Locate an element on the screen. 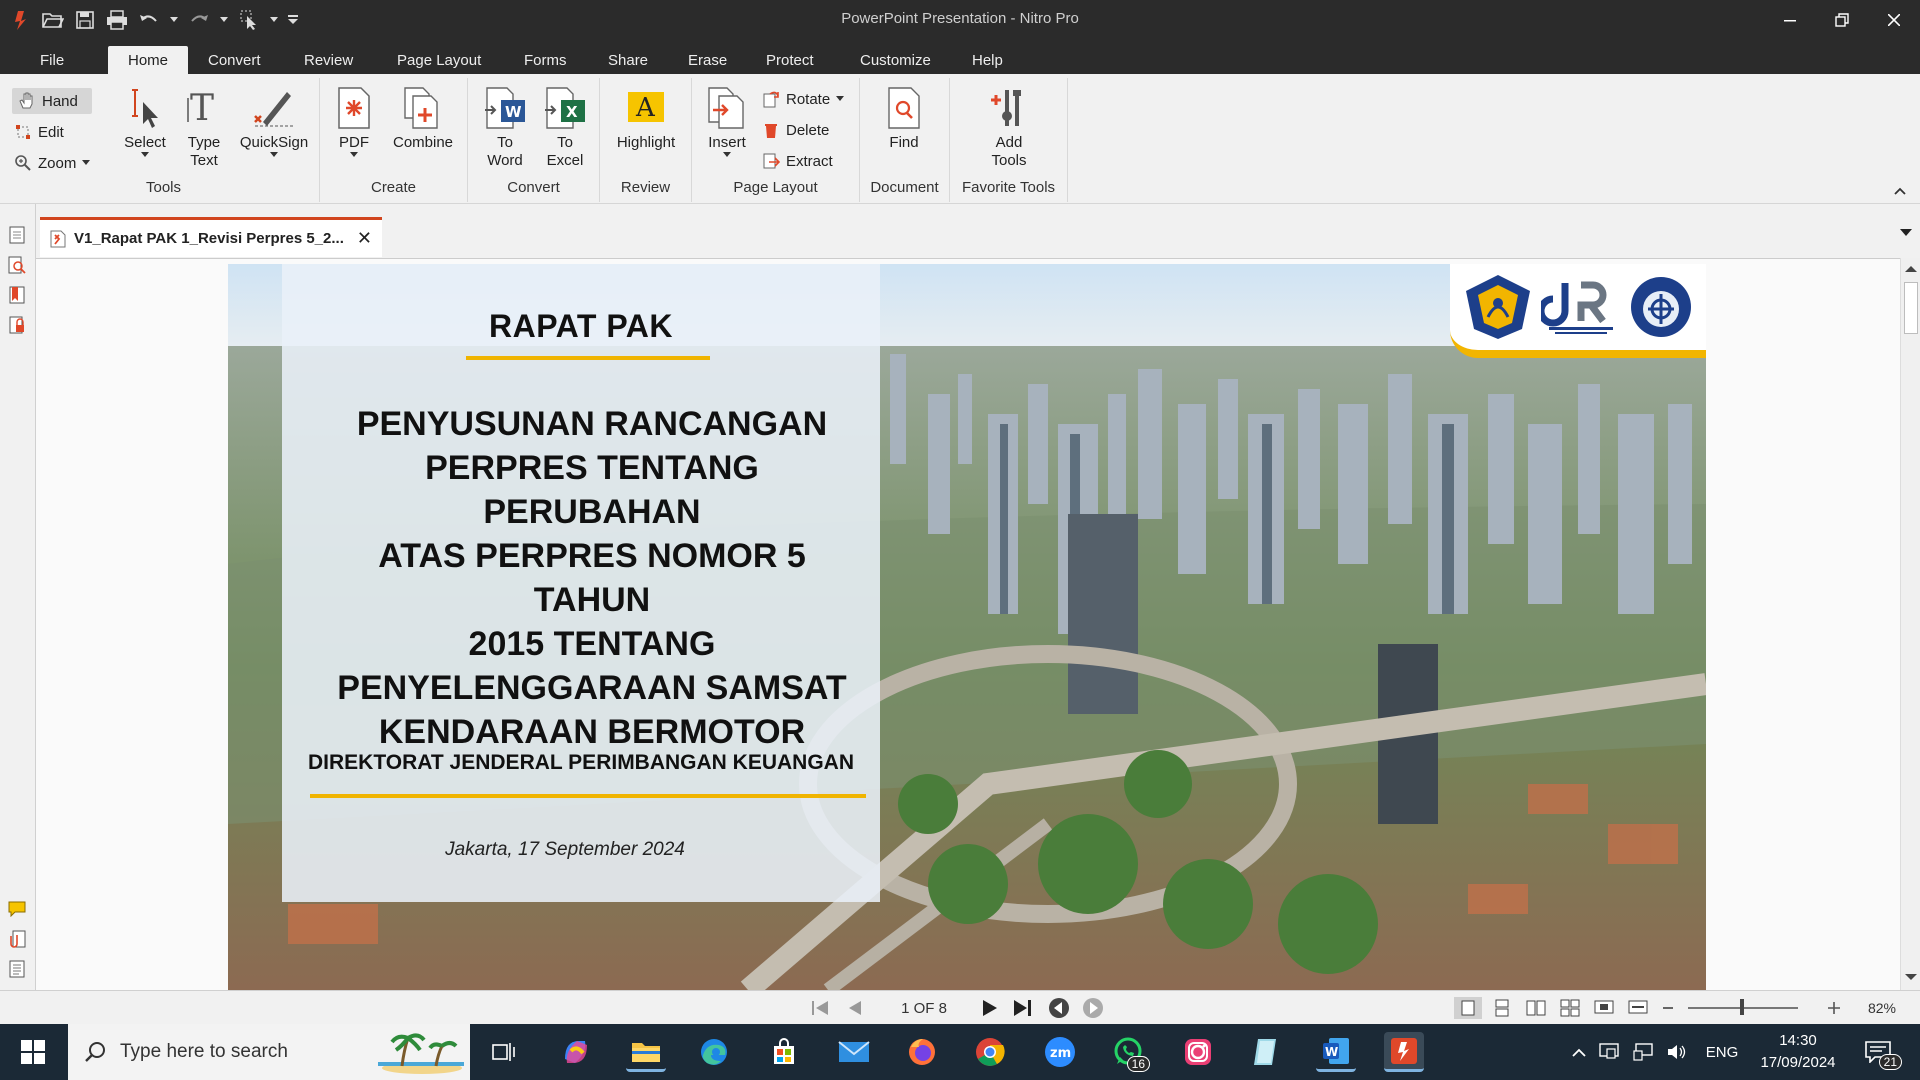  tab-customize: Customize is located at coordinates (895, 60).